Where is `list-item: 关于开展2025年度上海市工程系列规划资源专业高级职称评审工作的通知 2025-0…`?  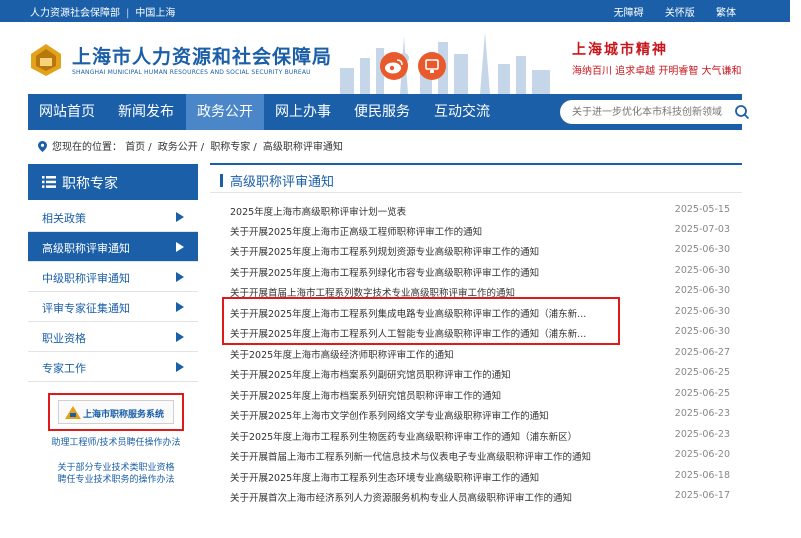
list-item: 关于开展2025年度上海市工程系列规划资源专业高级职称评审工作的通知 2025-0… is located at coordinates (480, 251).